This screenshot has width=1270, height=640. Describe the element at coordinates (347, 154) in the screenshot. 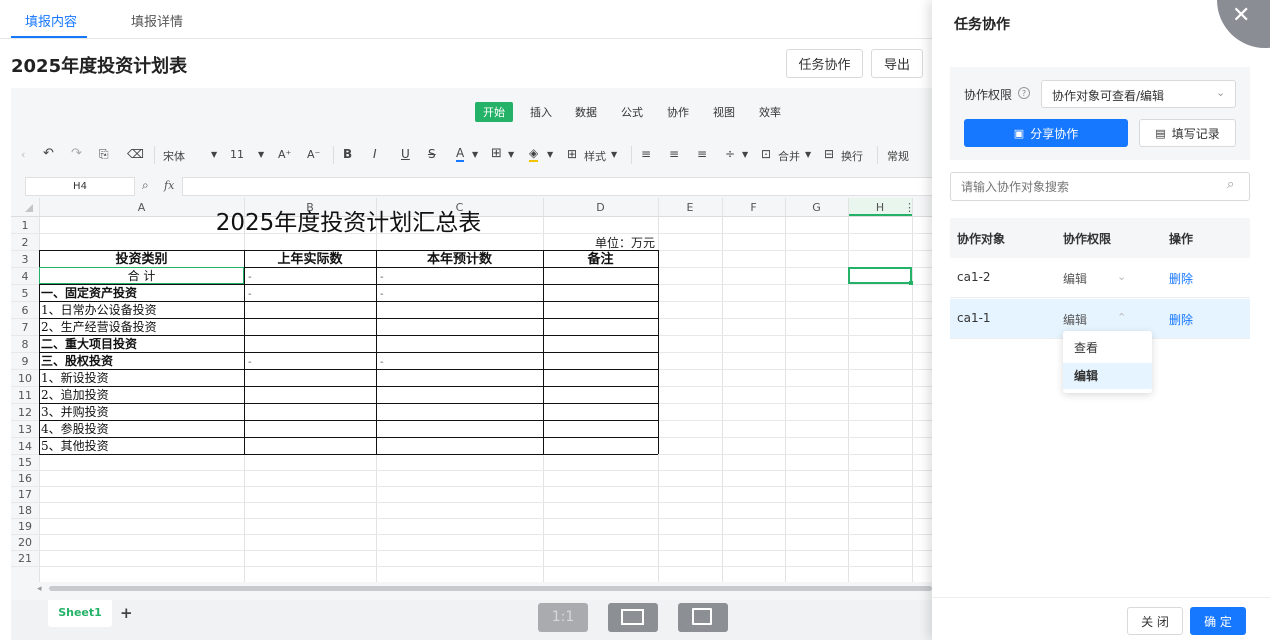

I see `bold-button: B` at that location.